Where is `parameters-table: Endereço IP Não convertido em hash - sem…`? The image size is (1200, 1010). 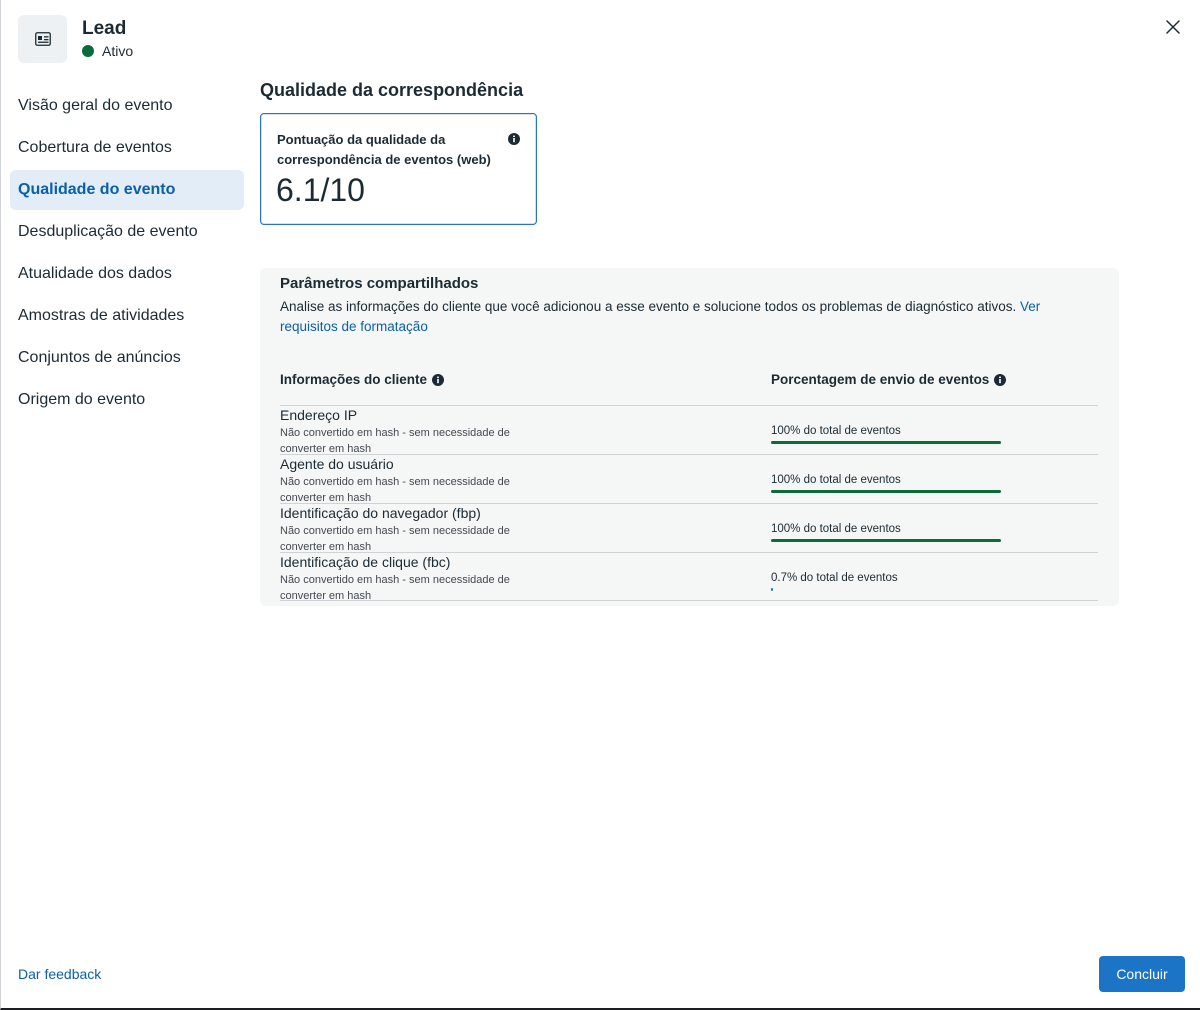 parameters-table: Endereço IP Não convertido em hash - sem… is located at coordinates (689, 503).